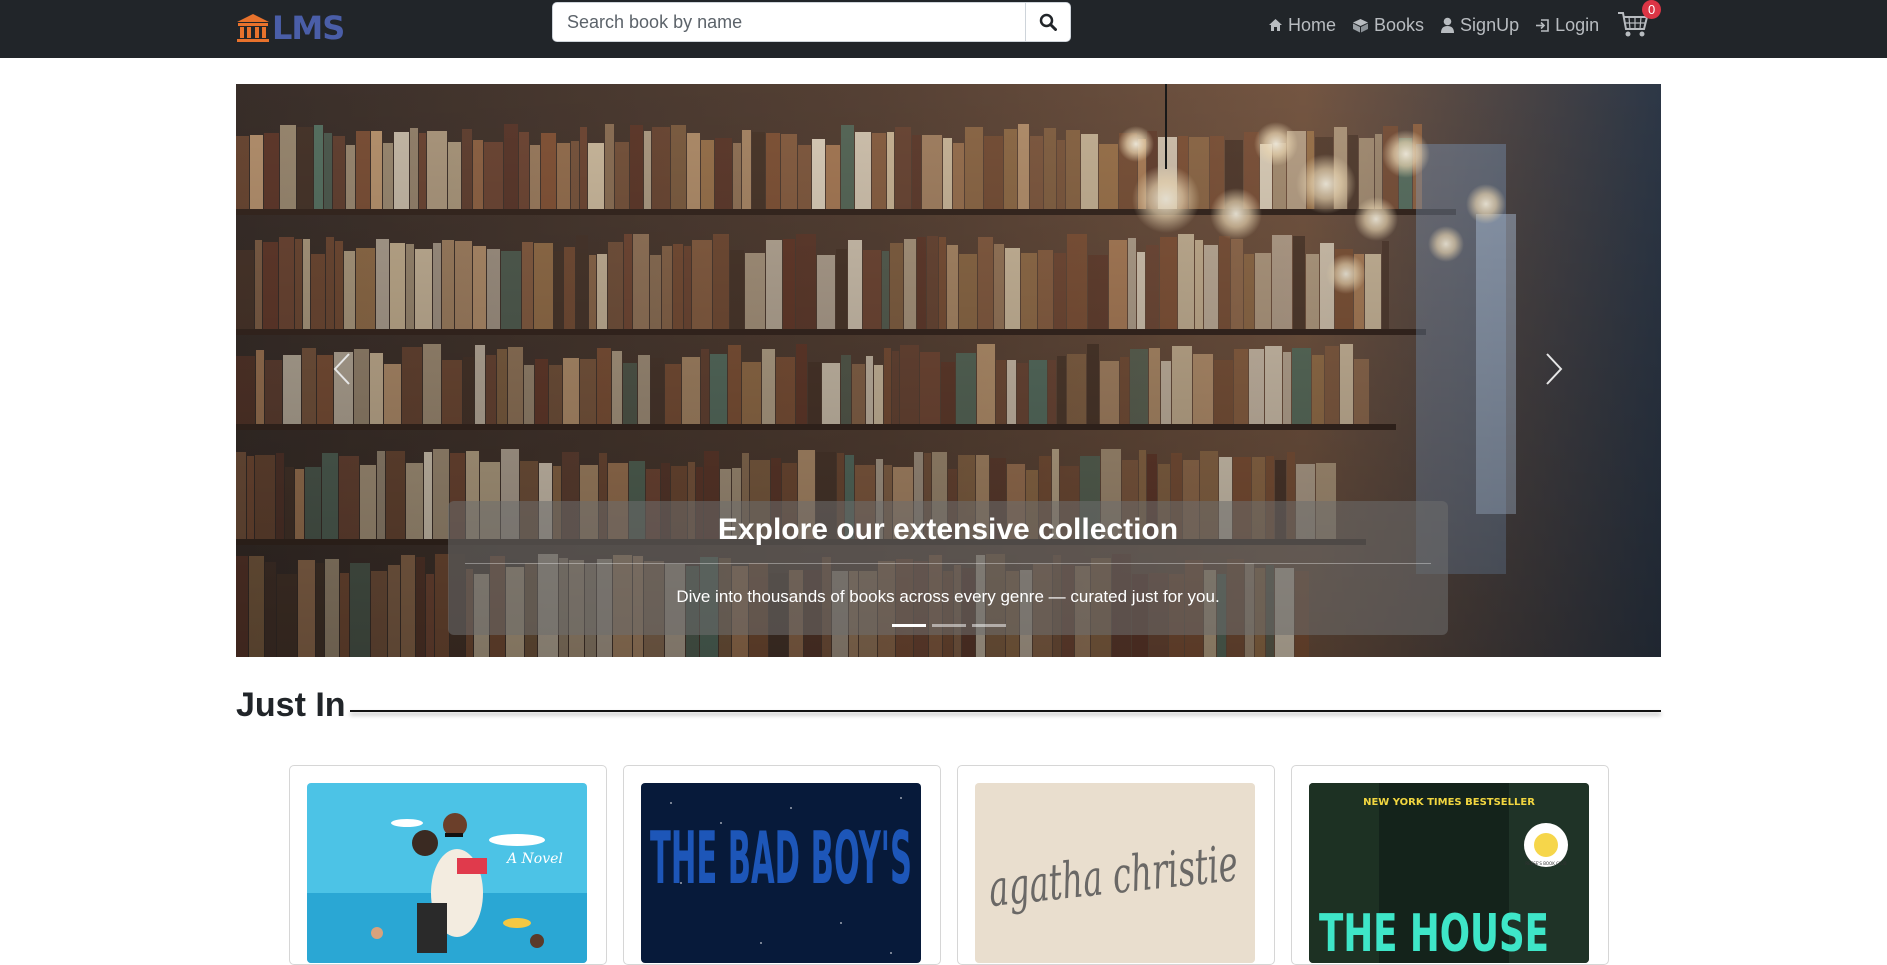 The width and height of the screenshot is (1887, 965). Describe the element at coordinates (1115, 873) in the screenshot. I see `book-cover: agatha christie` at that location.